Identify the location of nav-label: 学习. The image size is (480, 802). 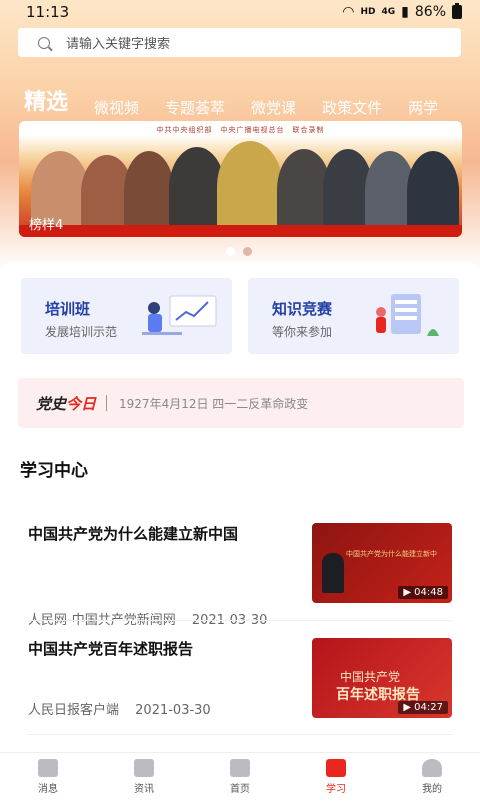
(336, 789).